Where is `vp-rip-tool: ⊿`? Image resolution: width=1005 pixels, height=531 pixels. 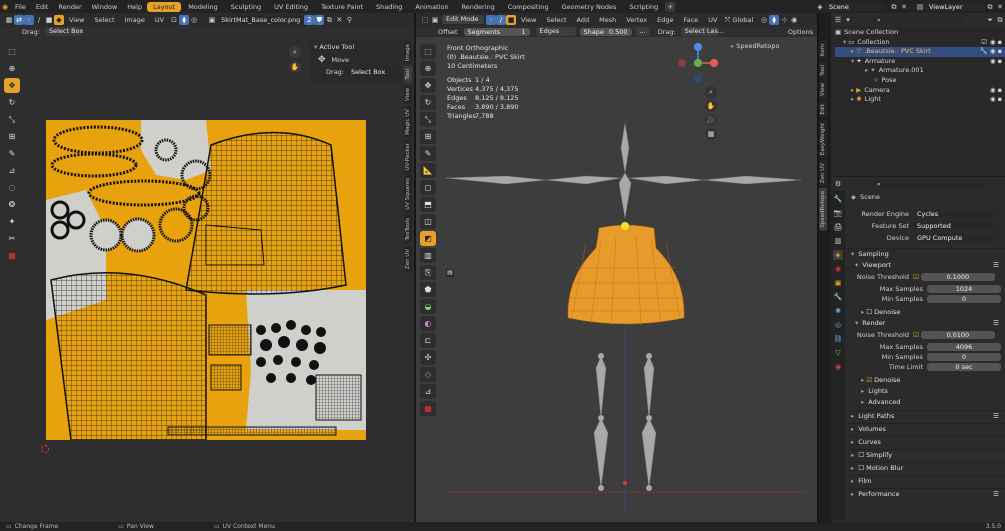 vp-rip-tool: ⊿ is located at coordinates (428, 391).